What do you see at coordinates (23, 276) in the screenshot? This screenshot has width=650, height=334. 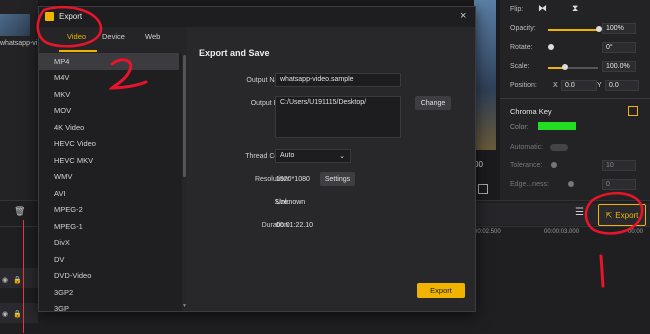 I see `playhead` at bounding box center [23, 276].